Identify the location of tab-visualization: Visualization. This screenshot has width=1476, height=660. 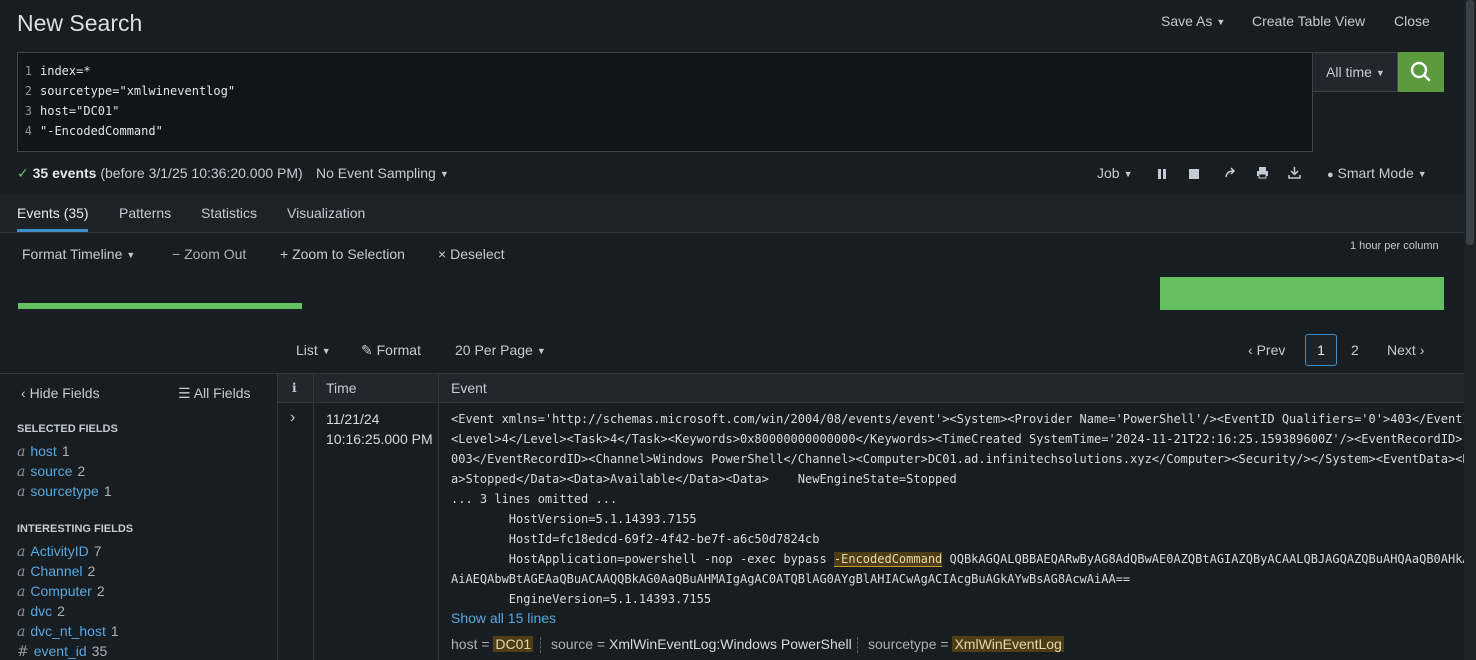
(326, 213).